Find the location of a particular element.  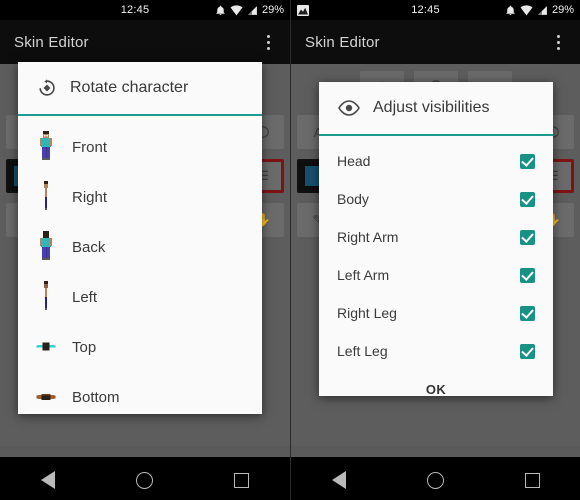

dialog-title: Adjust visibilities is located at coordinates (431, 107).